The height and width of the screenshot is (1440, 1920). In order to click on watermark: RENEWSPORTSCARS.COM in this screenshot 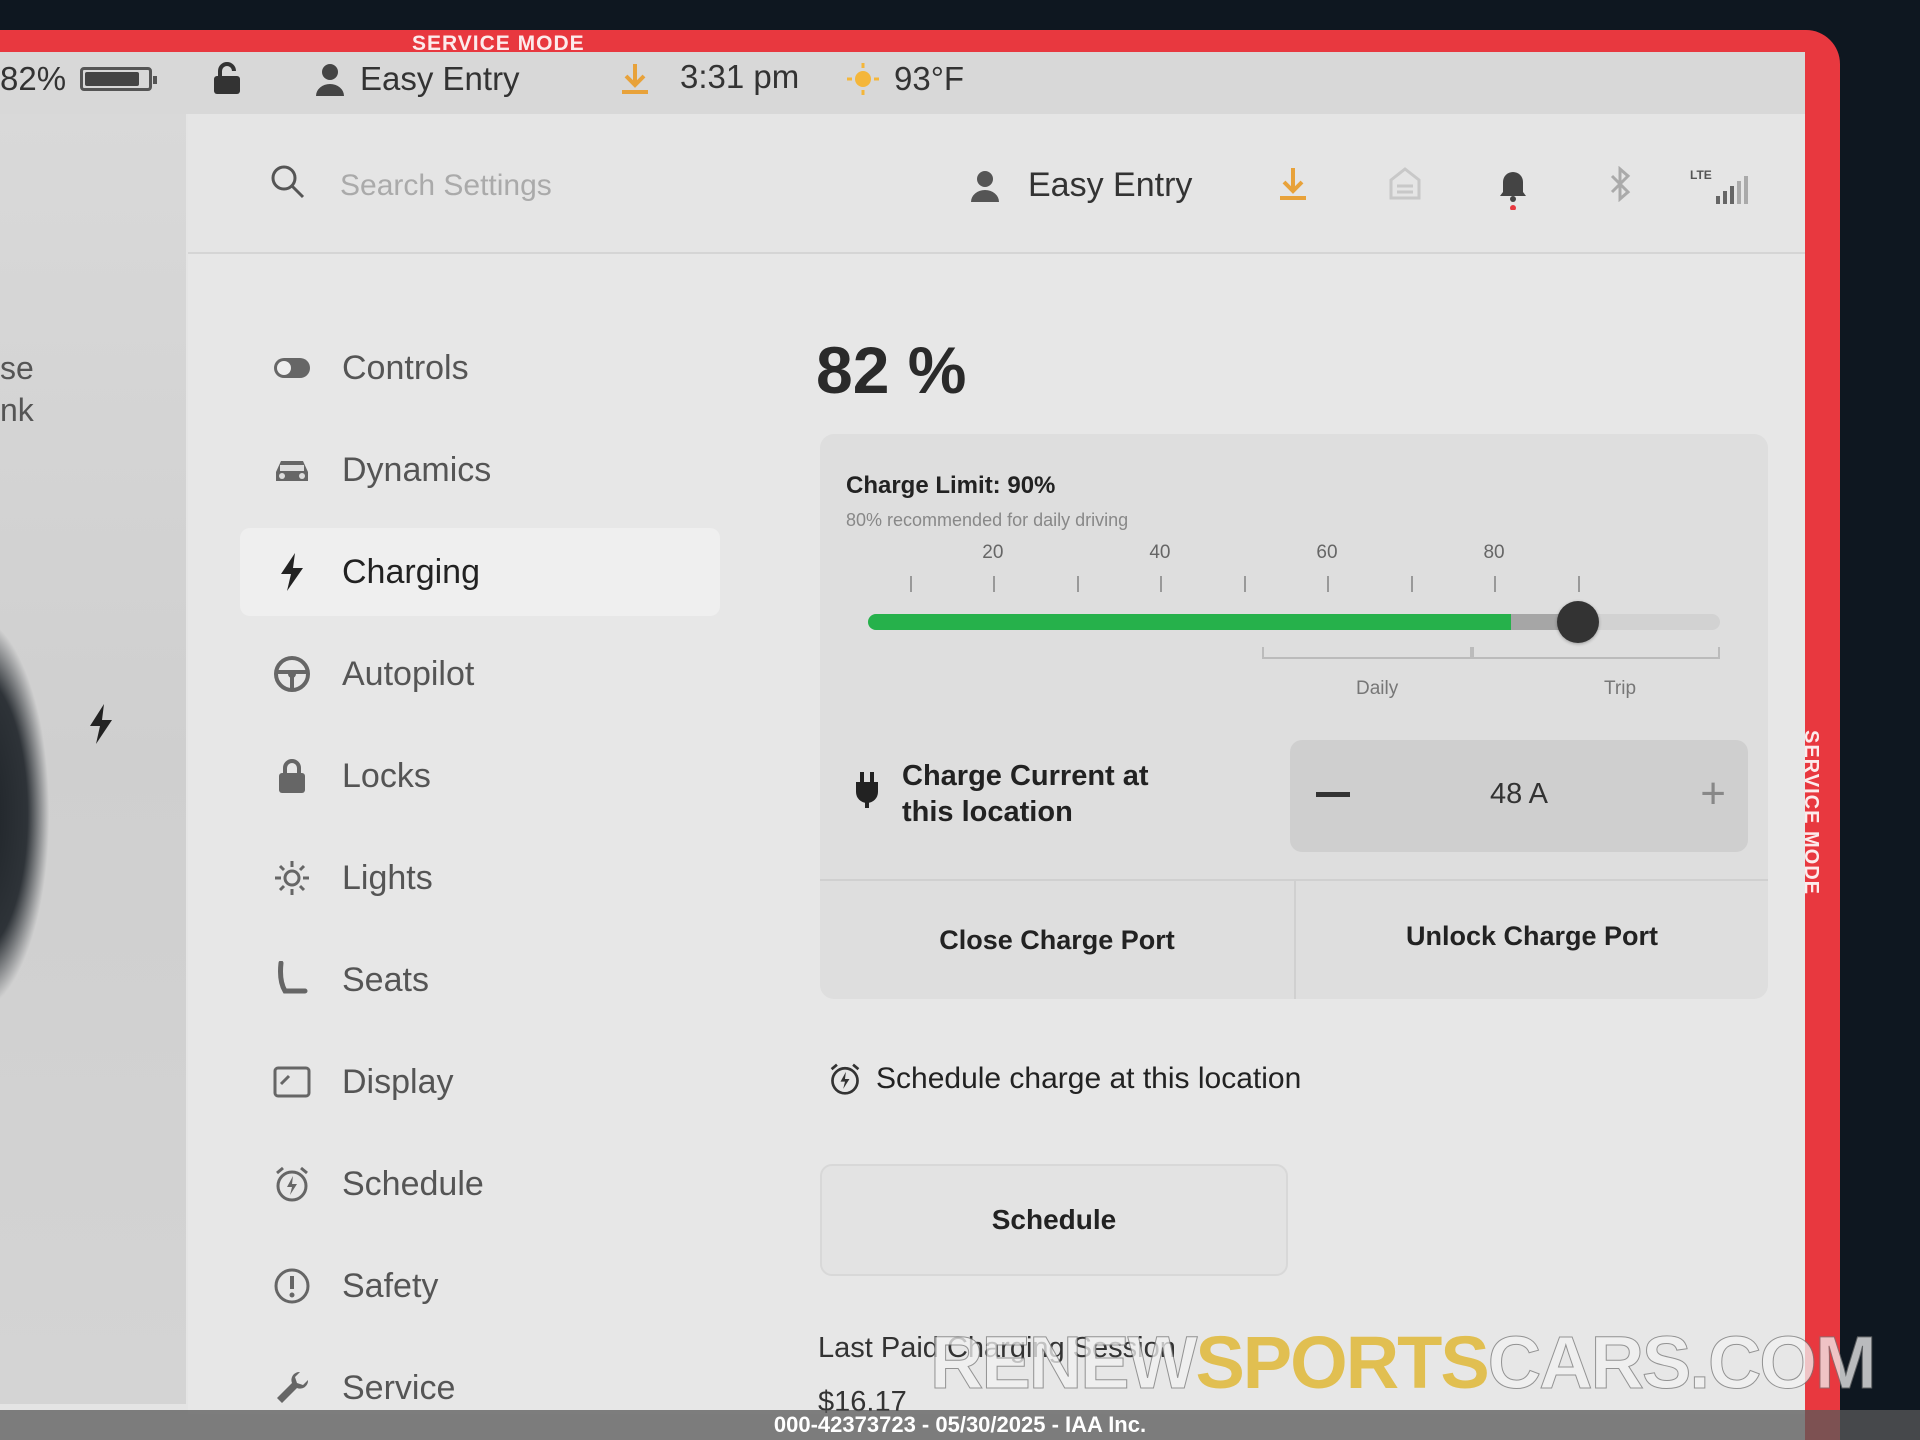, I will do `click(1403, 1362)`.